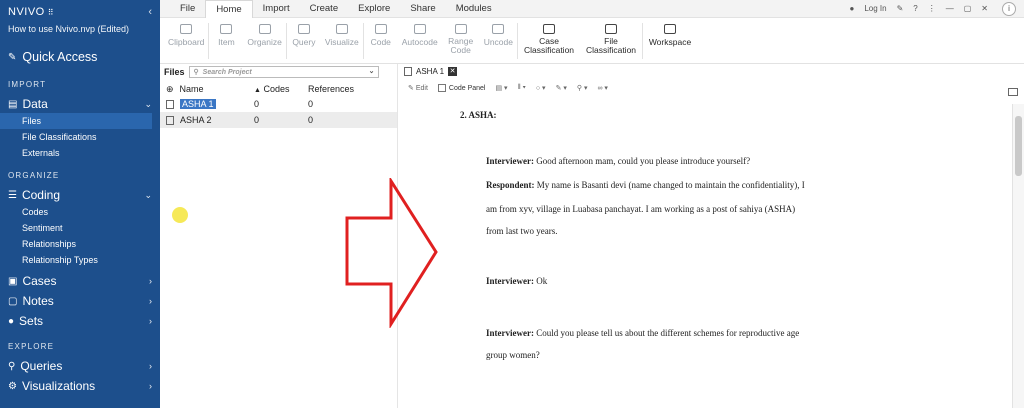 This screenshot has height=408, width=1024. What do you see at coordinates (341, 29) in the screenshot?
I see `visualize-icon` at bounding box center [341, 29].